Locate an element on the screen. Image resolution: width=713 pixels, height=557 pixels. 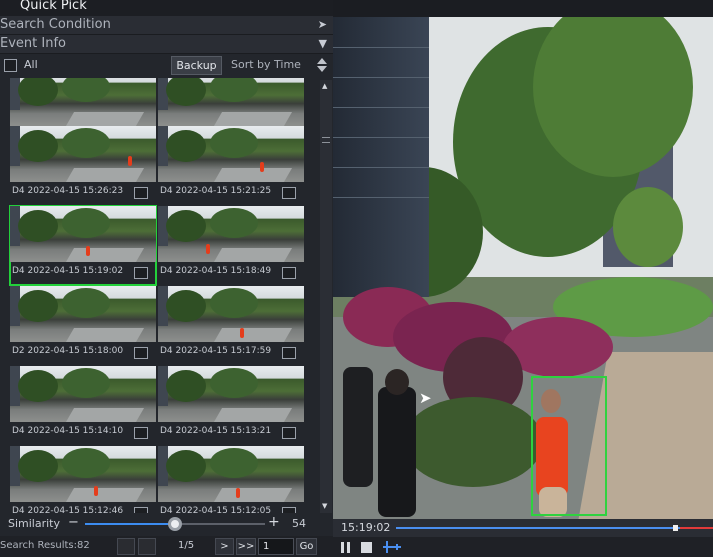
clip-marker-icon is located at coordinates (392, 547).